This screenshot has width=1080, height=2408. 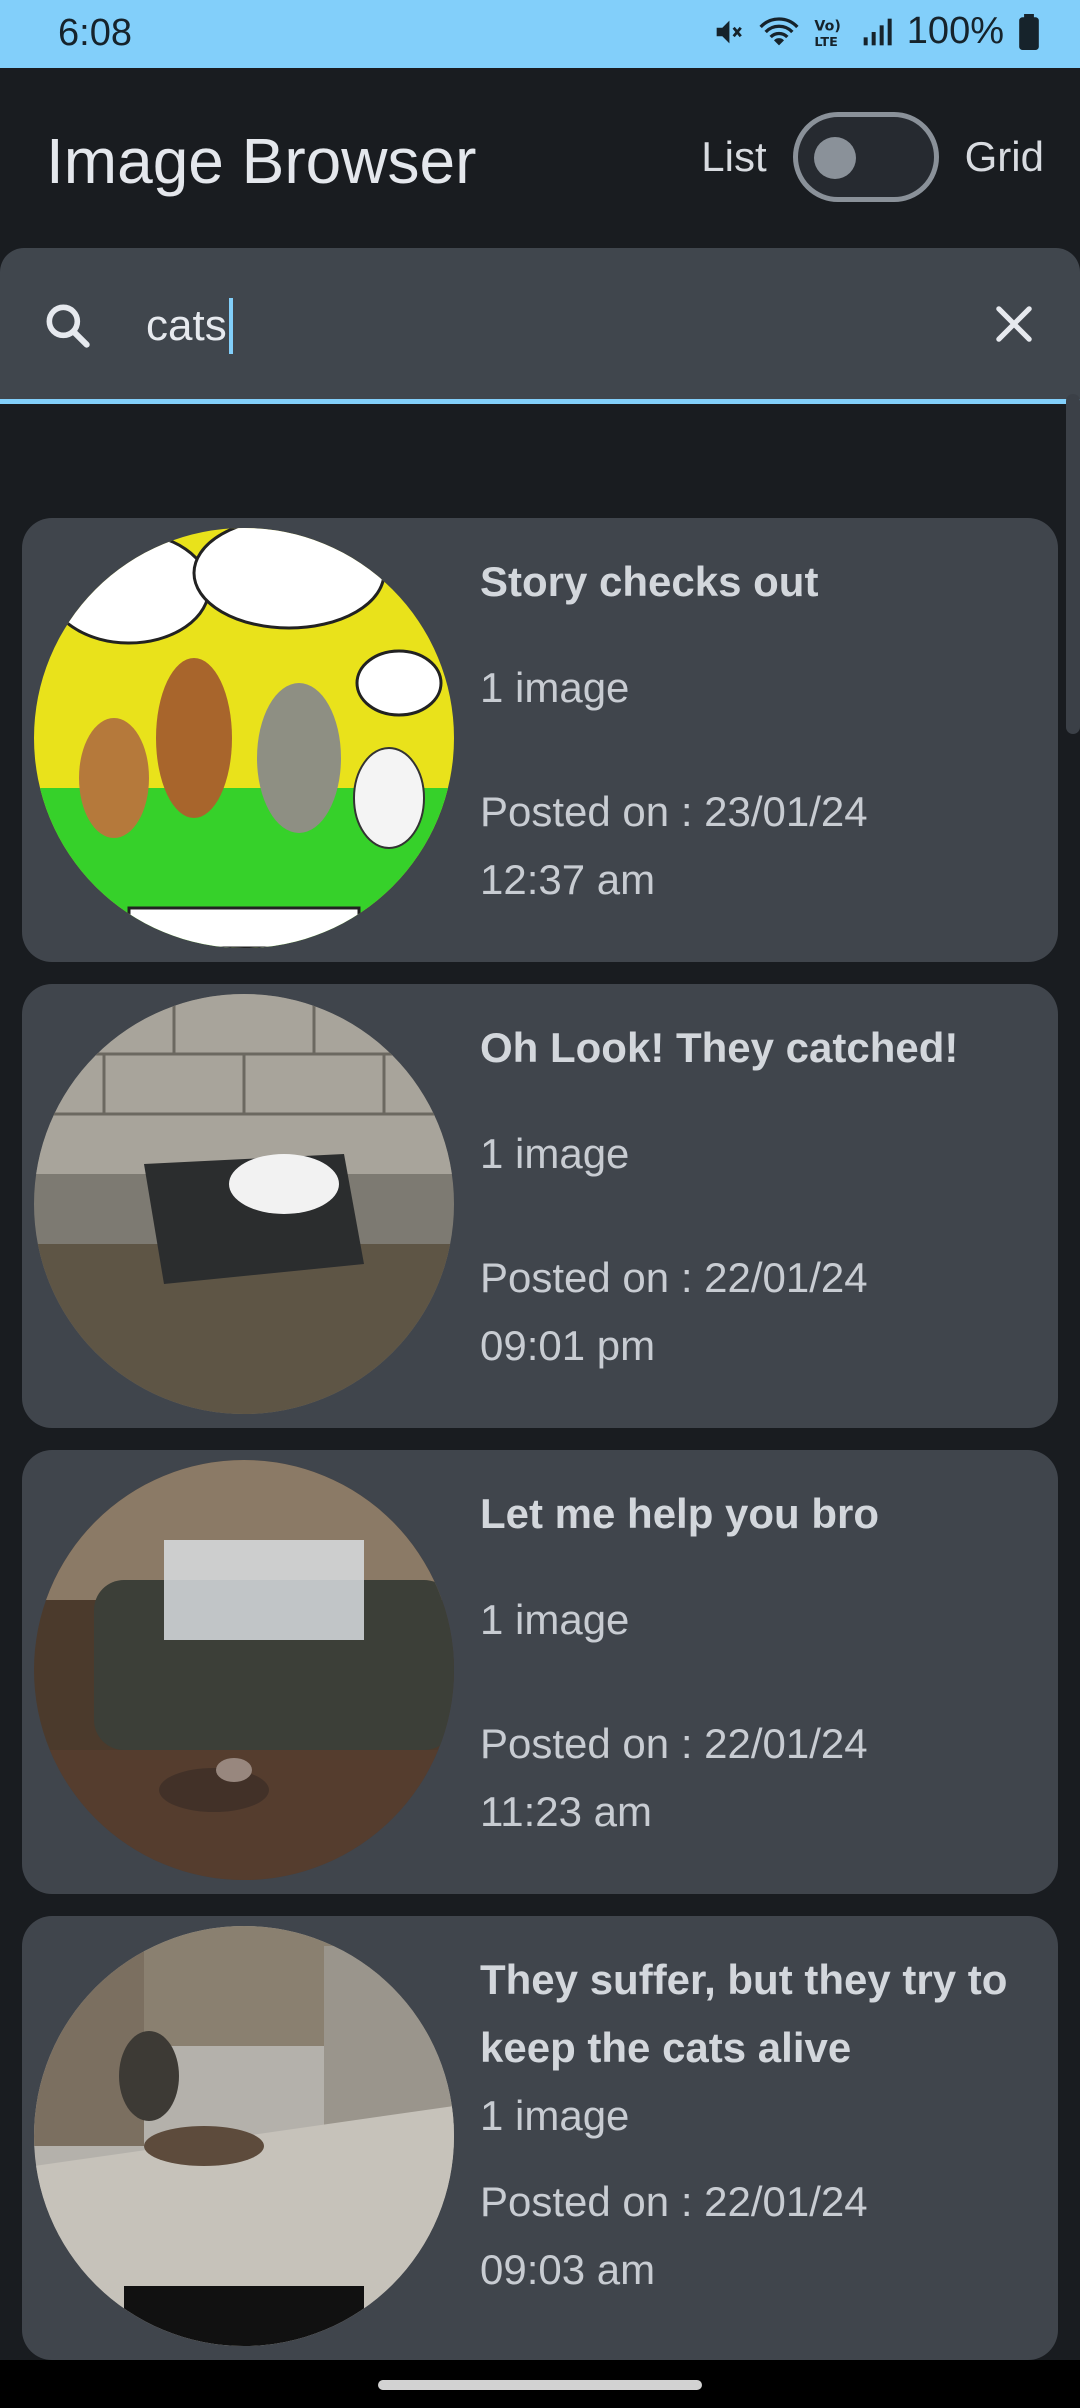 I want to click on view-toggle: List Grid, so click(x=872, y=157).